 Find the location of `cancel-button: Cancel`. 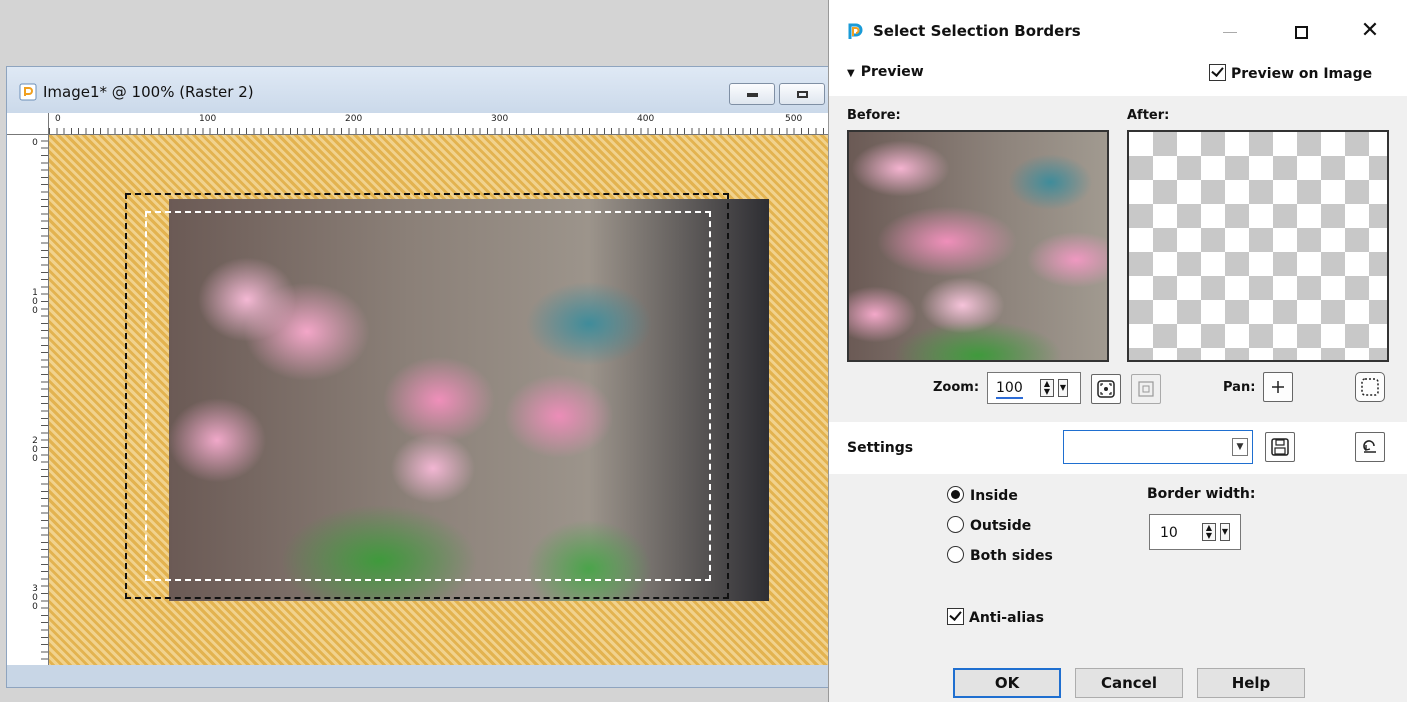

cancel-button: Cancel is located at coordinates (1129, 683).